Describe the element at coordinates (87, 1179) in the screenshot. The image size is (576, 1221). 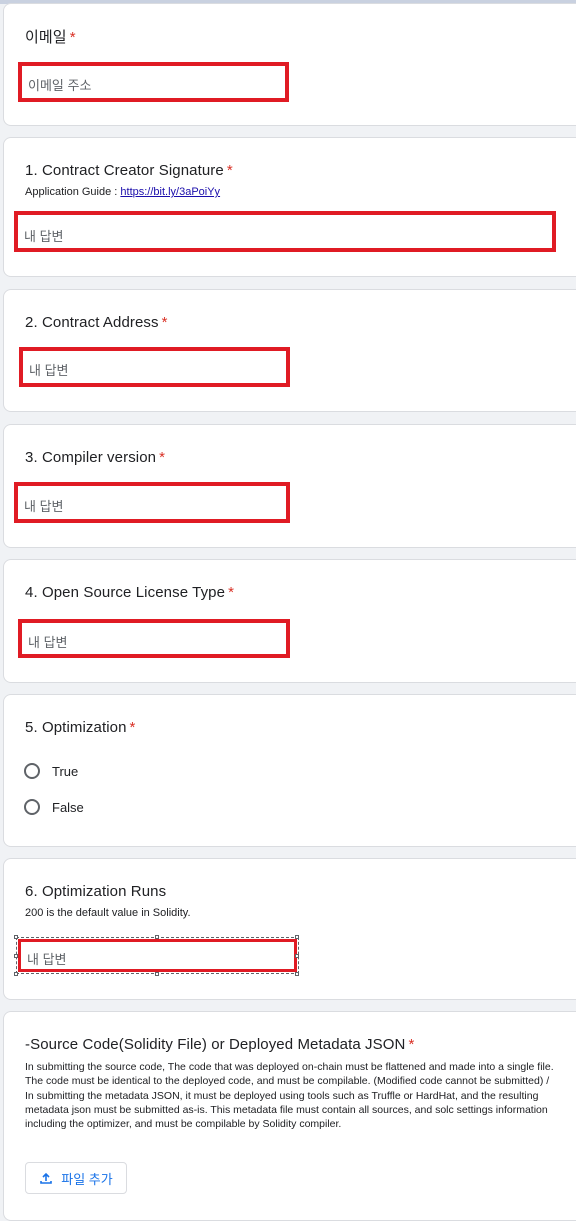
I see `add-file-label: 파일 추가` at that location.